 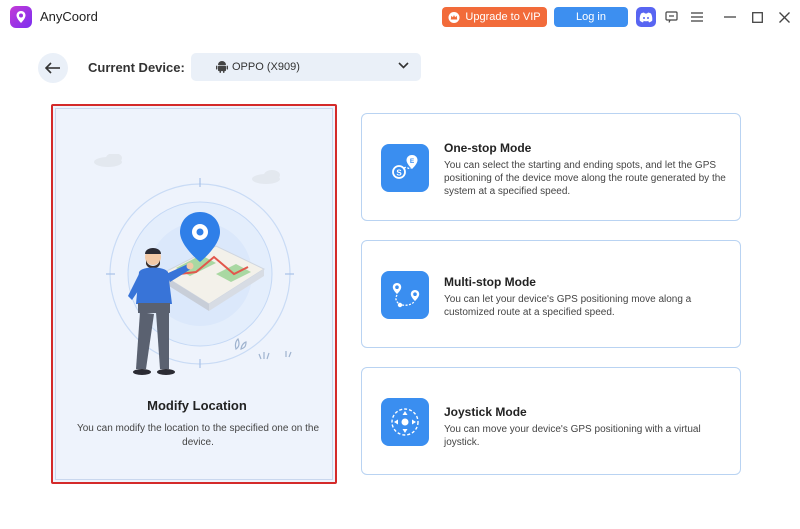 What do you see at coordinates (405, 422) in the screenshot?
I see `joystick-icon` at bounding box center [405, 422].